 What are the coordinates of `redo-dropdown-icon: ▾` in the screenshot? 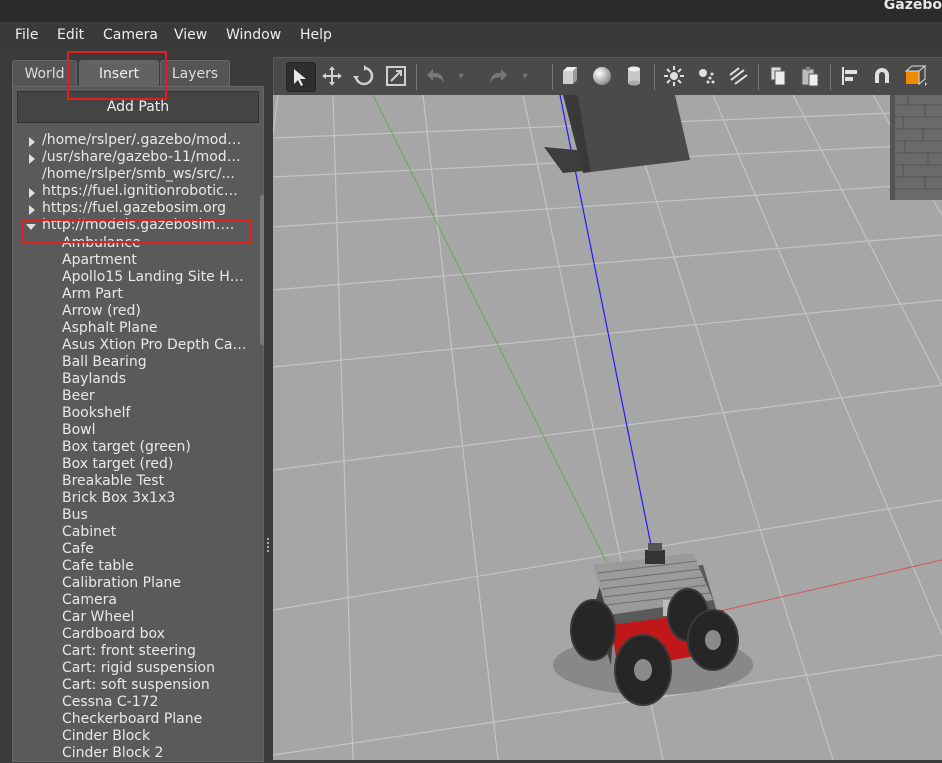 It's located at (525, 76).